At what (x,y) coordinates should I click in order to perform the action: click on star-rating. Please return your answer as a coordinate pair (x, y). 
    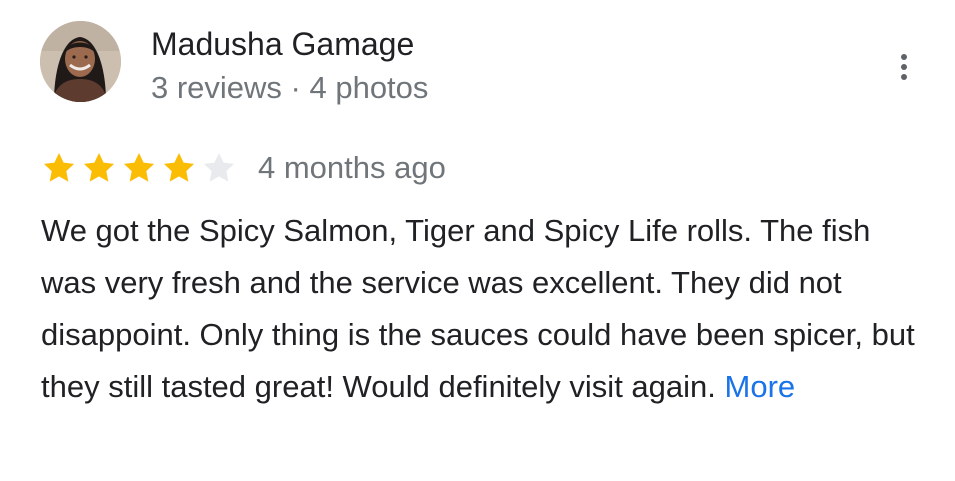
    Looking at the image, I should click on (139, 168).